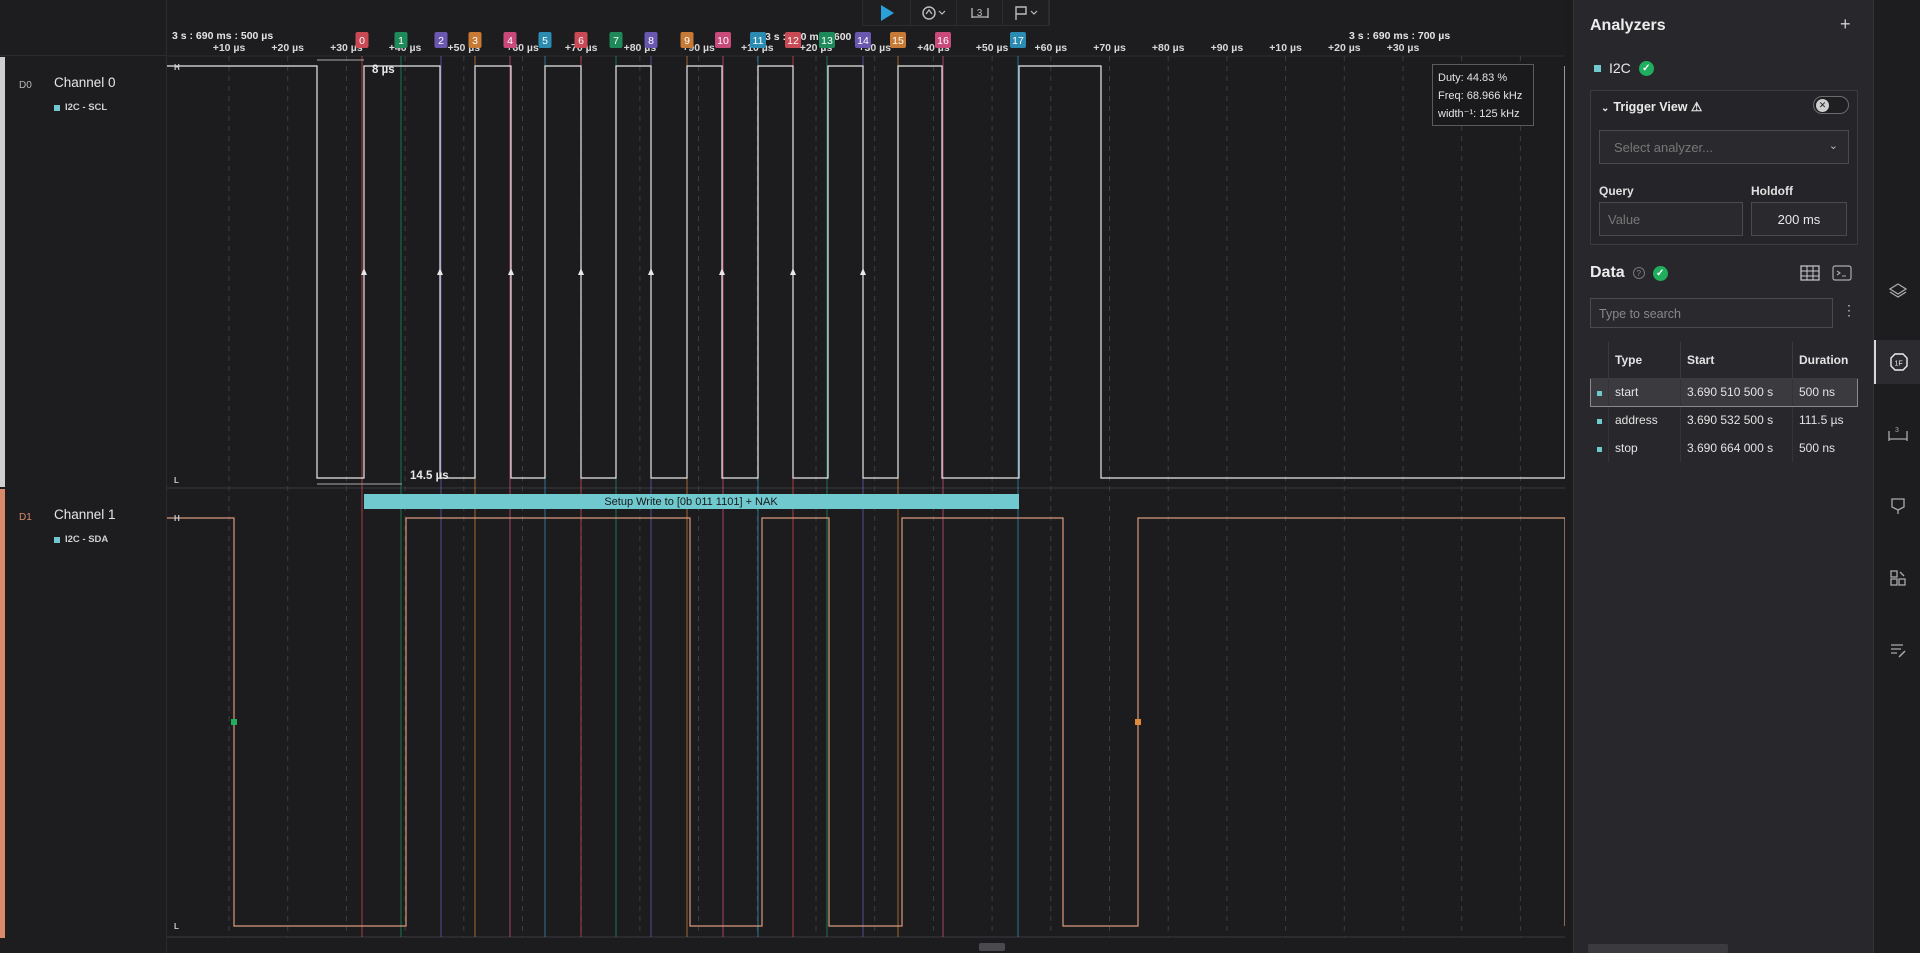 The height and width of the screenshot is (953, 1920). I want to click on marker-label: 8, so click(651, 41).